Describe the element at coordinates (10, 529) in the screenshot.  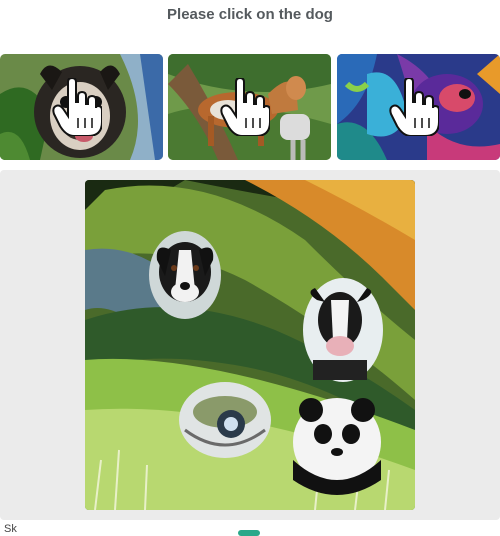
I see `footer-text: Sk` at that location.